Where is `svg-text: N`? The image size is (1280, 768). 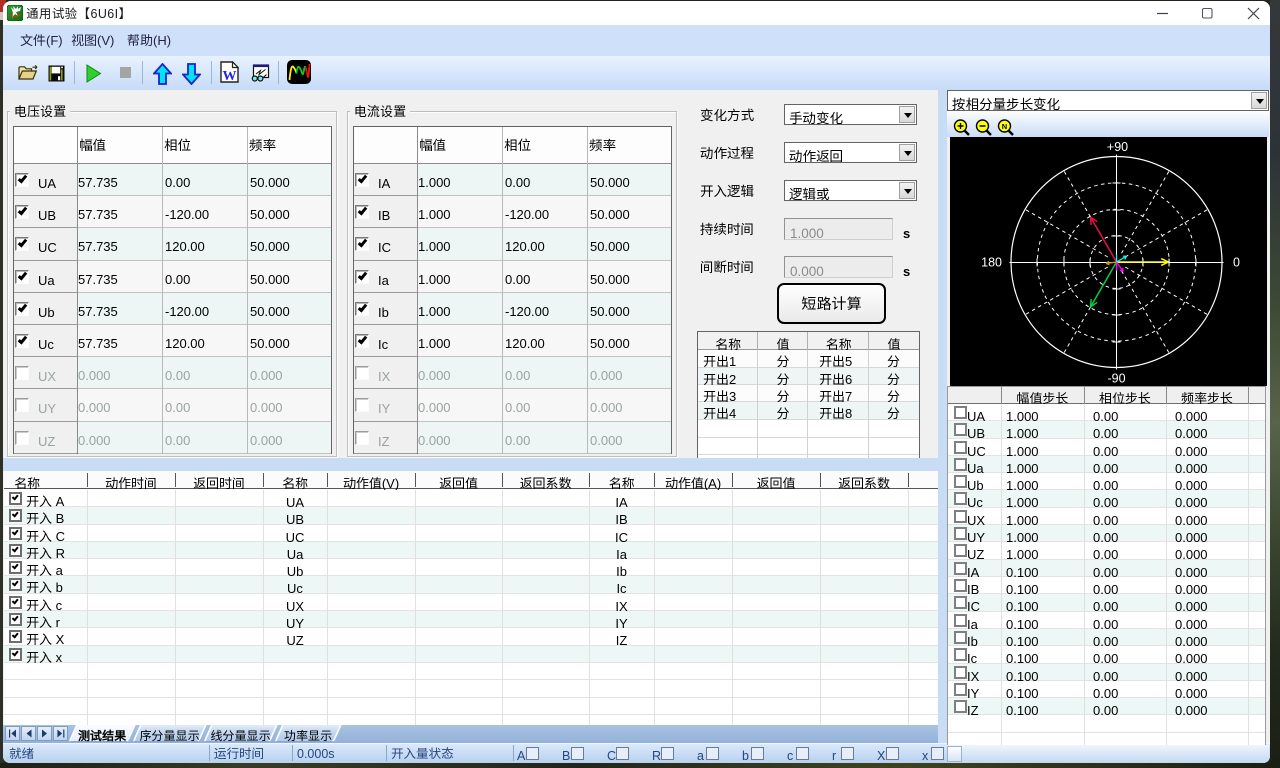
svg-text: N is located at coordinates (1004, 126).